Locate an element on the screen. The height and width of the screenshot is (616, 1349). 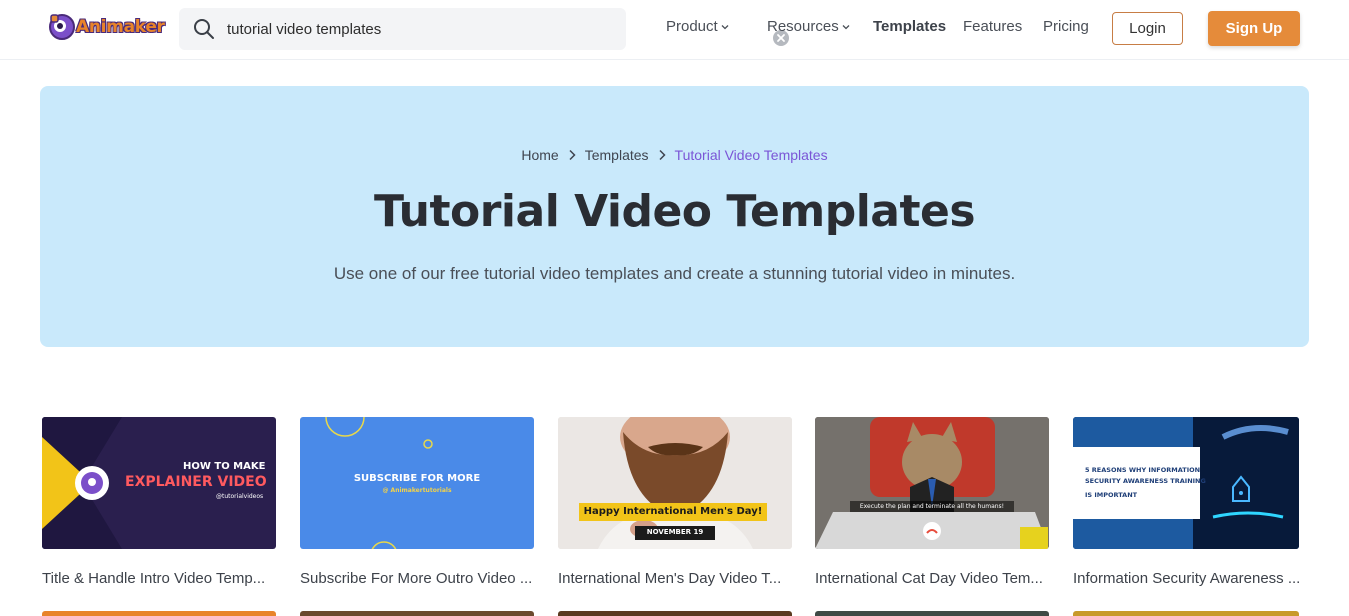
nav-pricing-label: Pricing is located at coordinates (1066, 26).